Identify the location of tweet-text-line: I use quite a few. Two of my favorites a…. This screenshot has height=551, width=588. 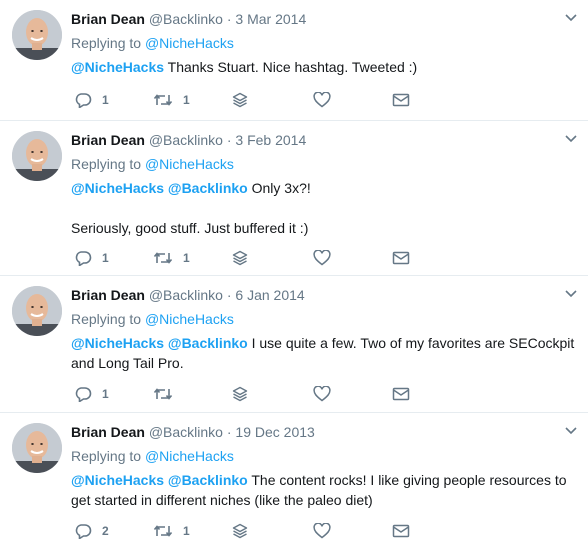
(411, 343).